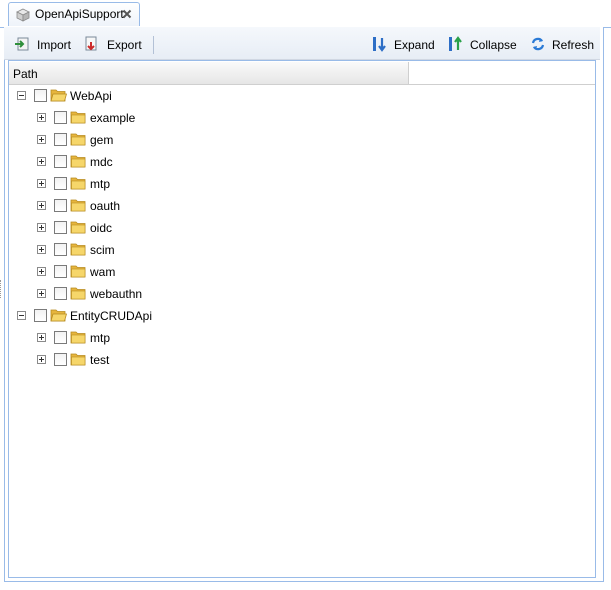 The height and width of the screenshot is (590, 611). I want to click on column-header-filler, so click(502, 73).